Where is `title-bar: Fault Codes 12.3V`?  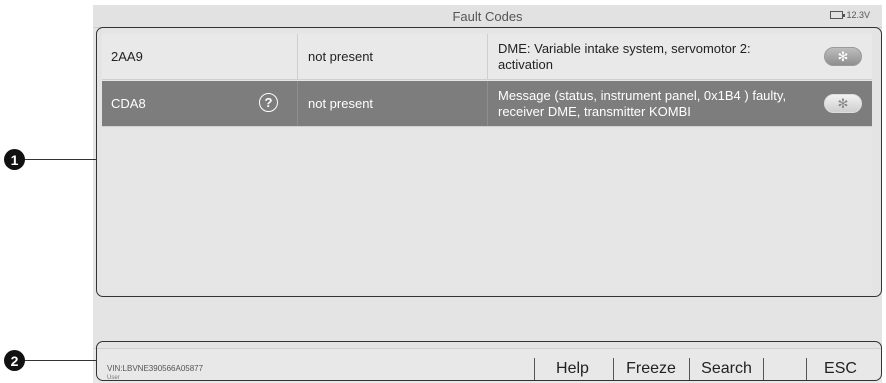
title-bar: Fault Codes 12.3V is located at coordinates (487, 16).